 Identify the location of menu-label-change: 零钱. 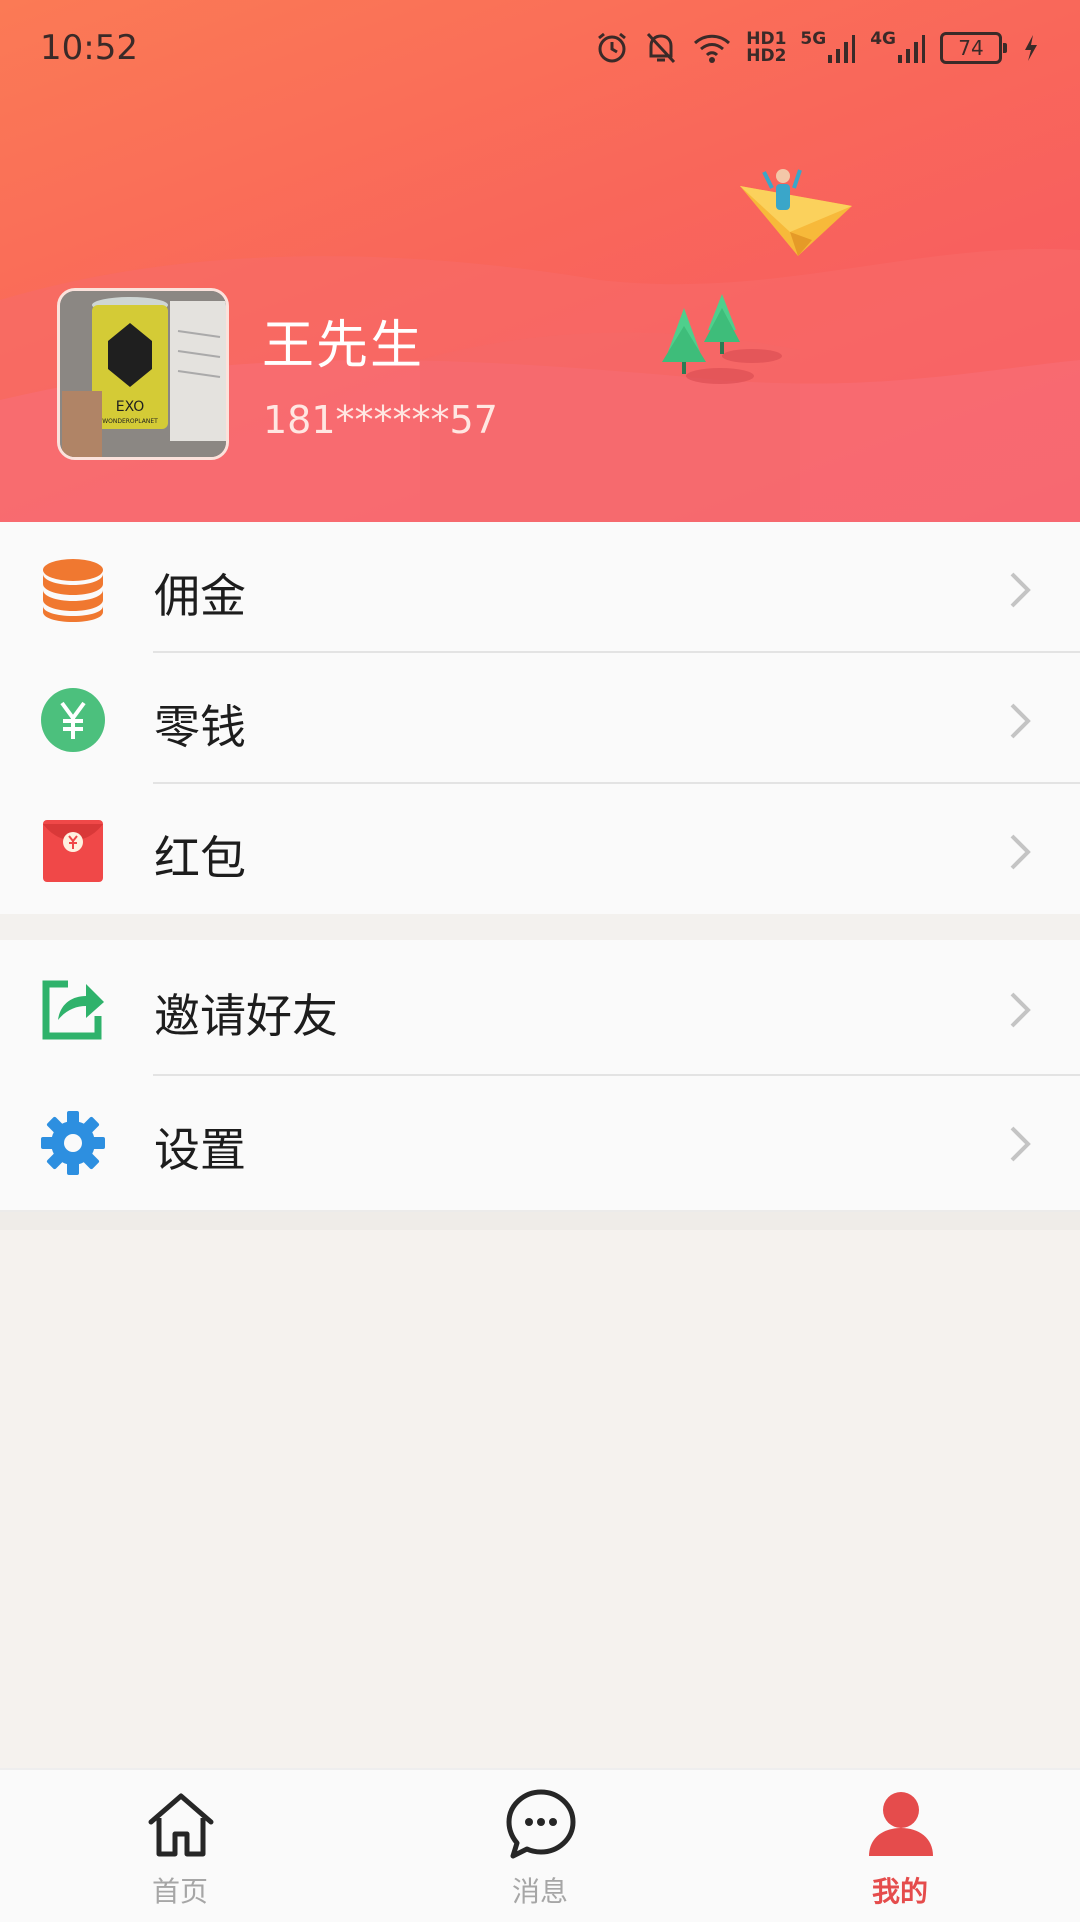
(200, 727).